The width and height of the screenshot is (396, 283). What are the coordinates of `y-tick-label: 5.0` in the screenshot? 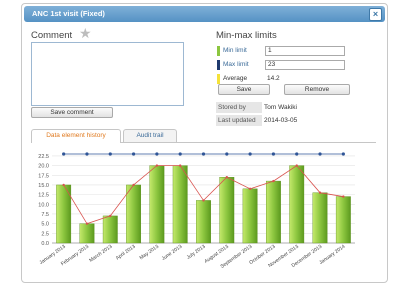 It's located at (45, 225).